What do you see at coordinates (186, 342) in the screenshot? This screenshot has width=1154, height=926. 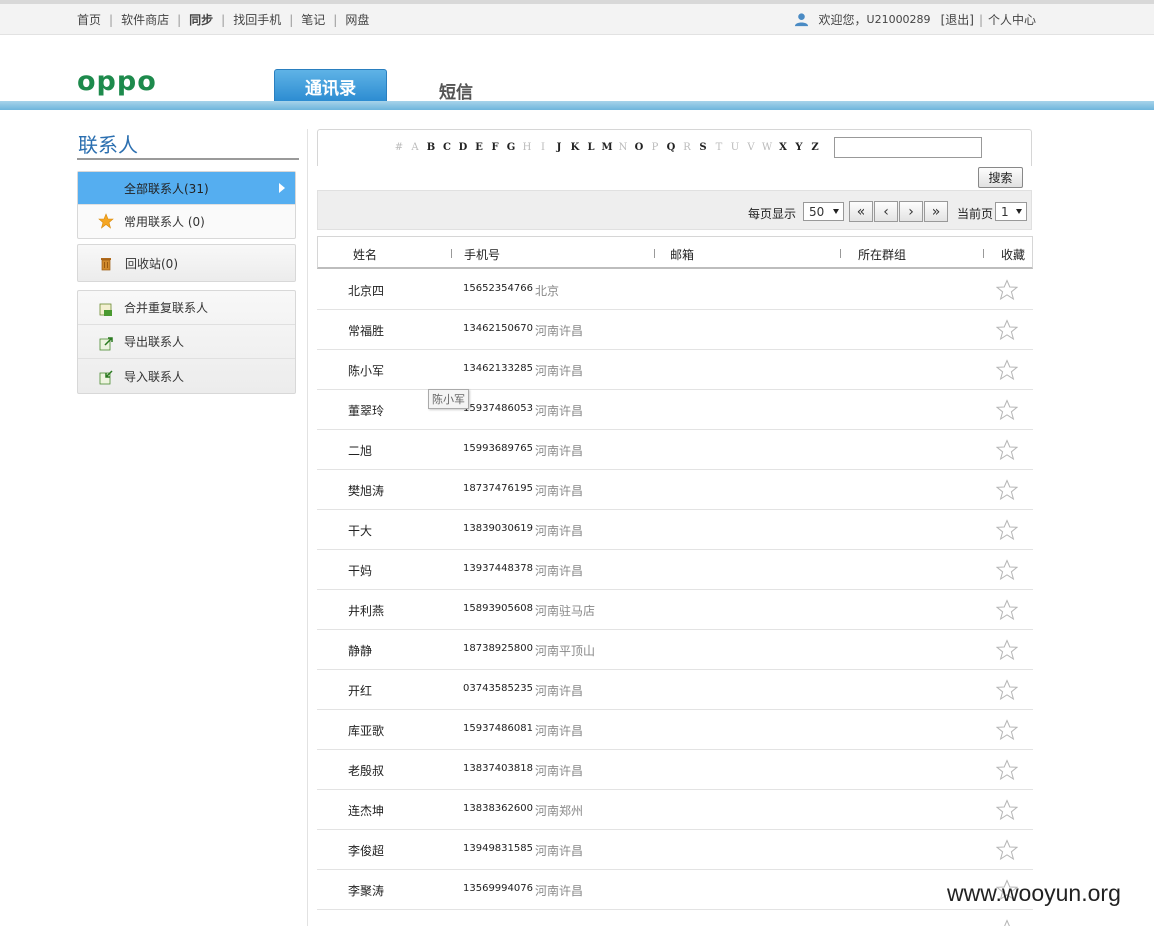 I see `sidebar-item-export: 导出联系人` at bounding box center [186, 342].